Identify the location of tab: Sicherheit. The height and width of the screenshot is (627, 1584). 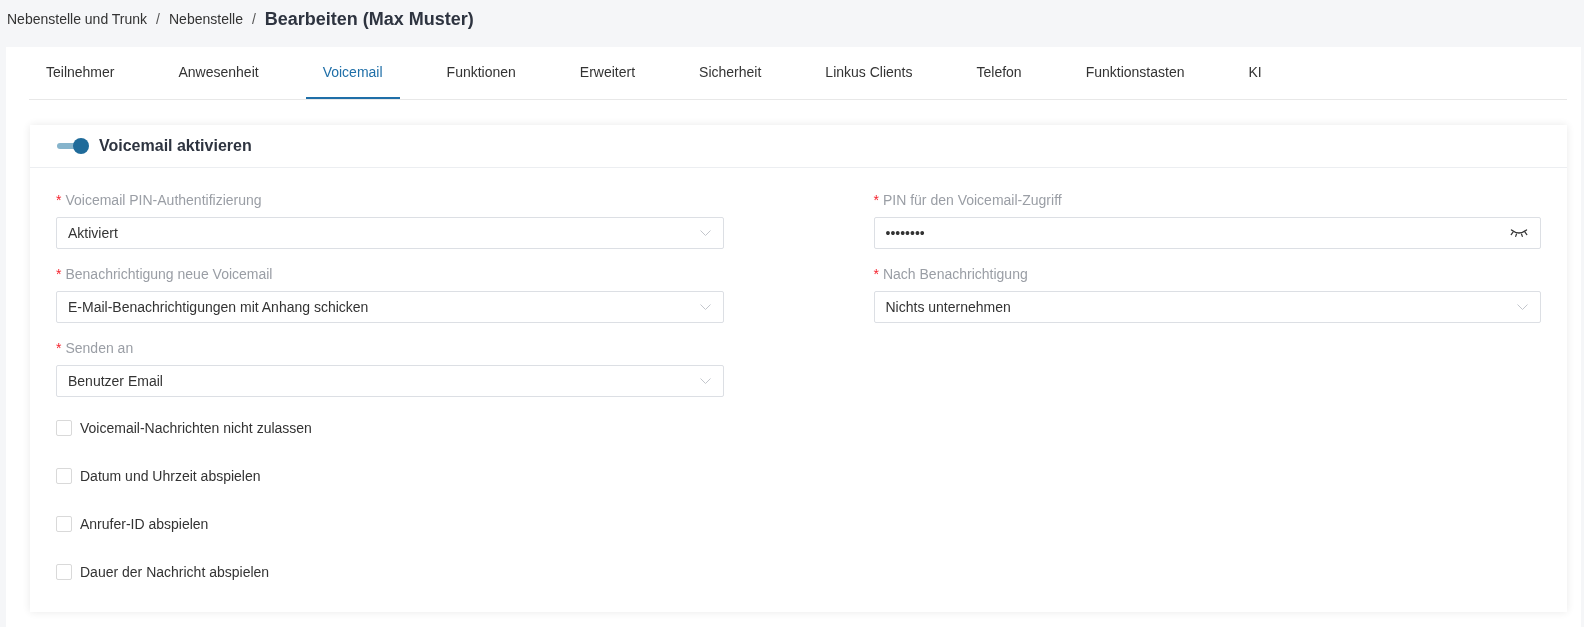
(730, 73).